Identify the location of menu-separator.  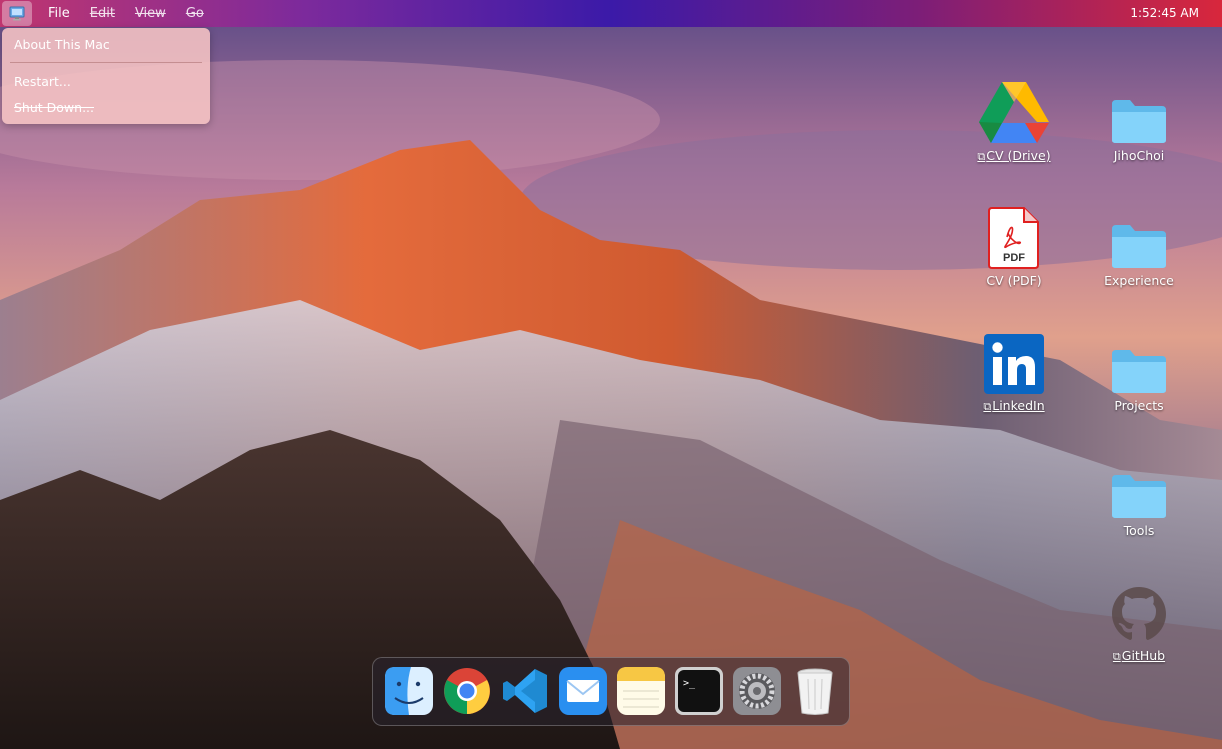
(106, 62).